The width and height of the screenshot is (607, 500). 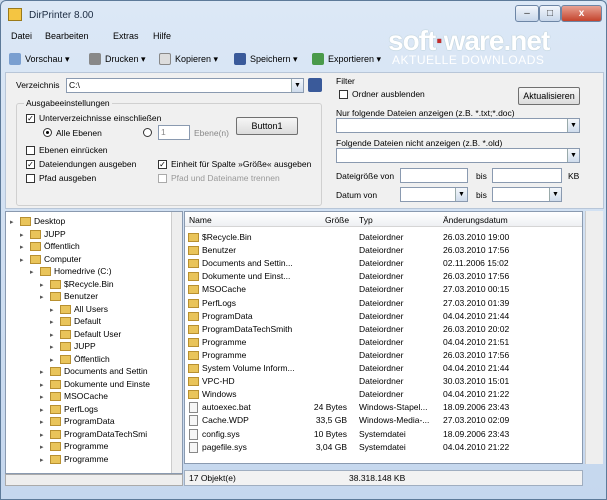 I want to click on table-row: Benutzer Dateiordner 26.03.2010 17:56, so click(x=383, y=250).